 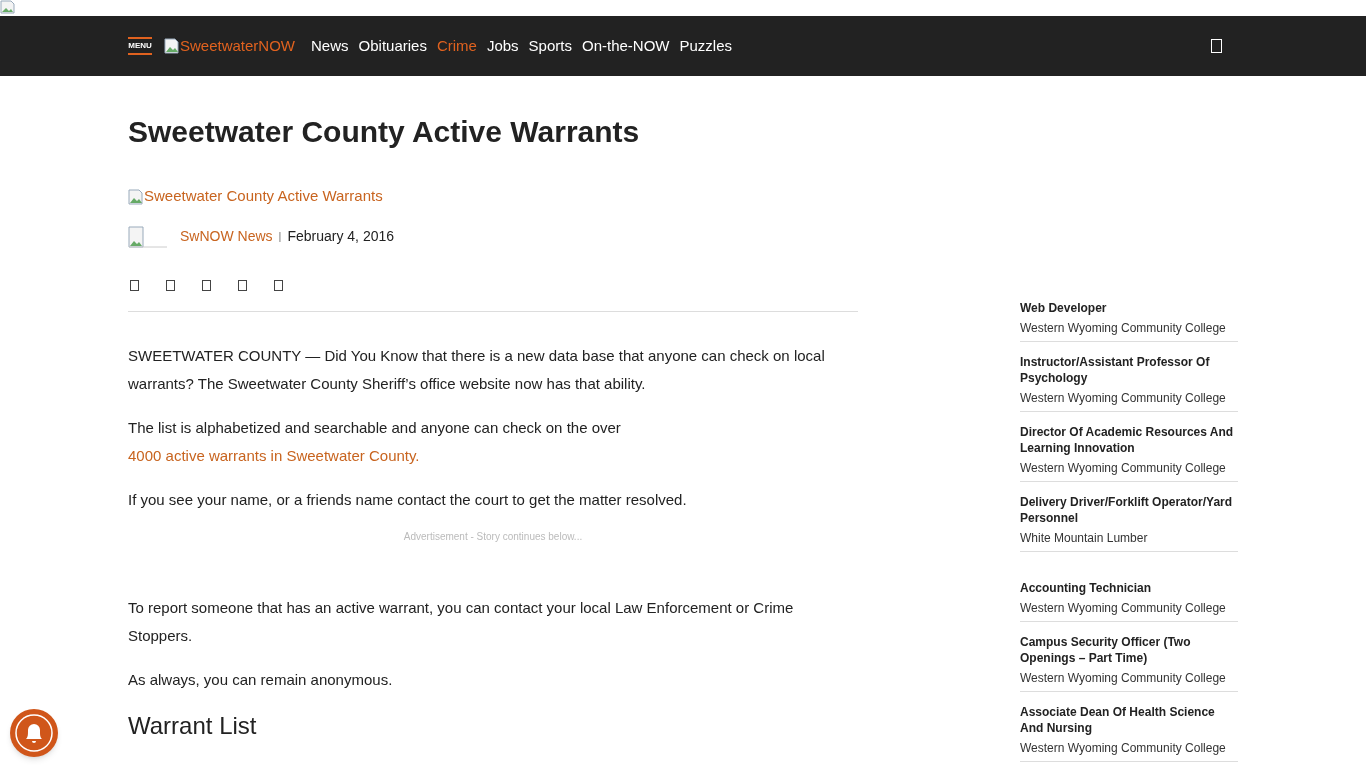 What do you see at coordinates (148, 236) in the screenshot?
I see `avatar-image-icon` at bounding box center [148, 236].